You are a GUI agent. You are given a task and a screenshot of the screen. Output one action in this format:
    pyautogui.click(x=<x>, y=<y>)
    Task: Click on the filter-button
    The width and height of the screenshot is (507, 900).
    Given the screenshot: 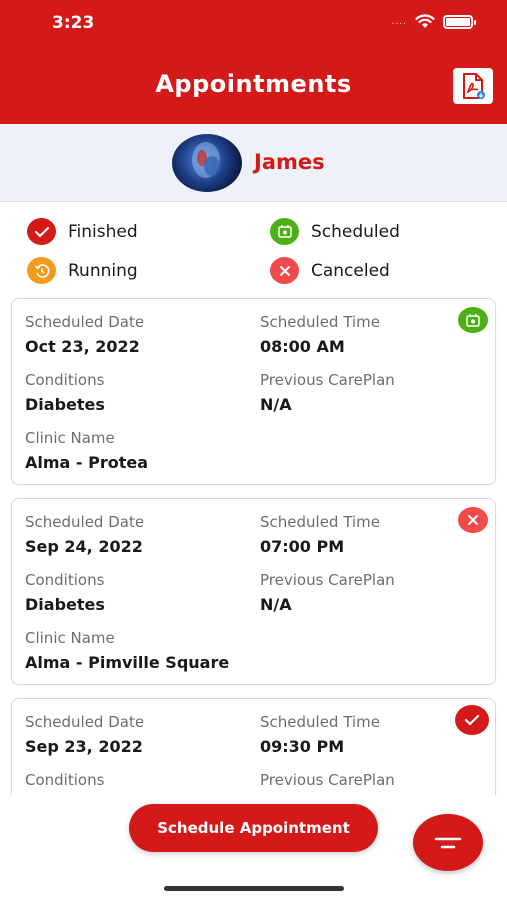 What is the action you would take?
    pyautogui.click(x=448, y=842)
    